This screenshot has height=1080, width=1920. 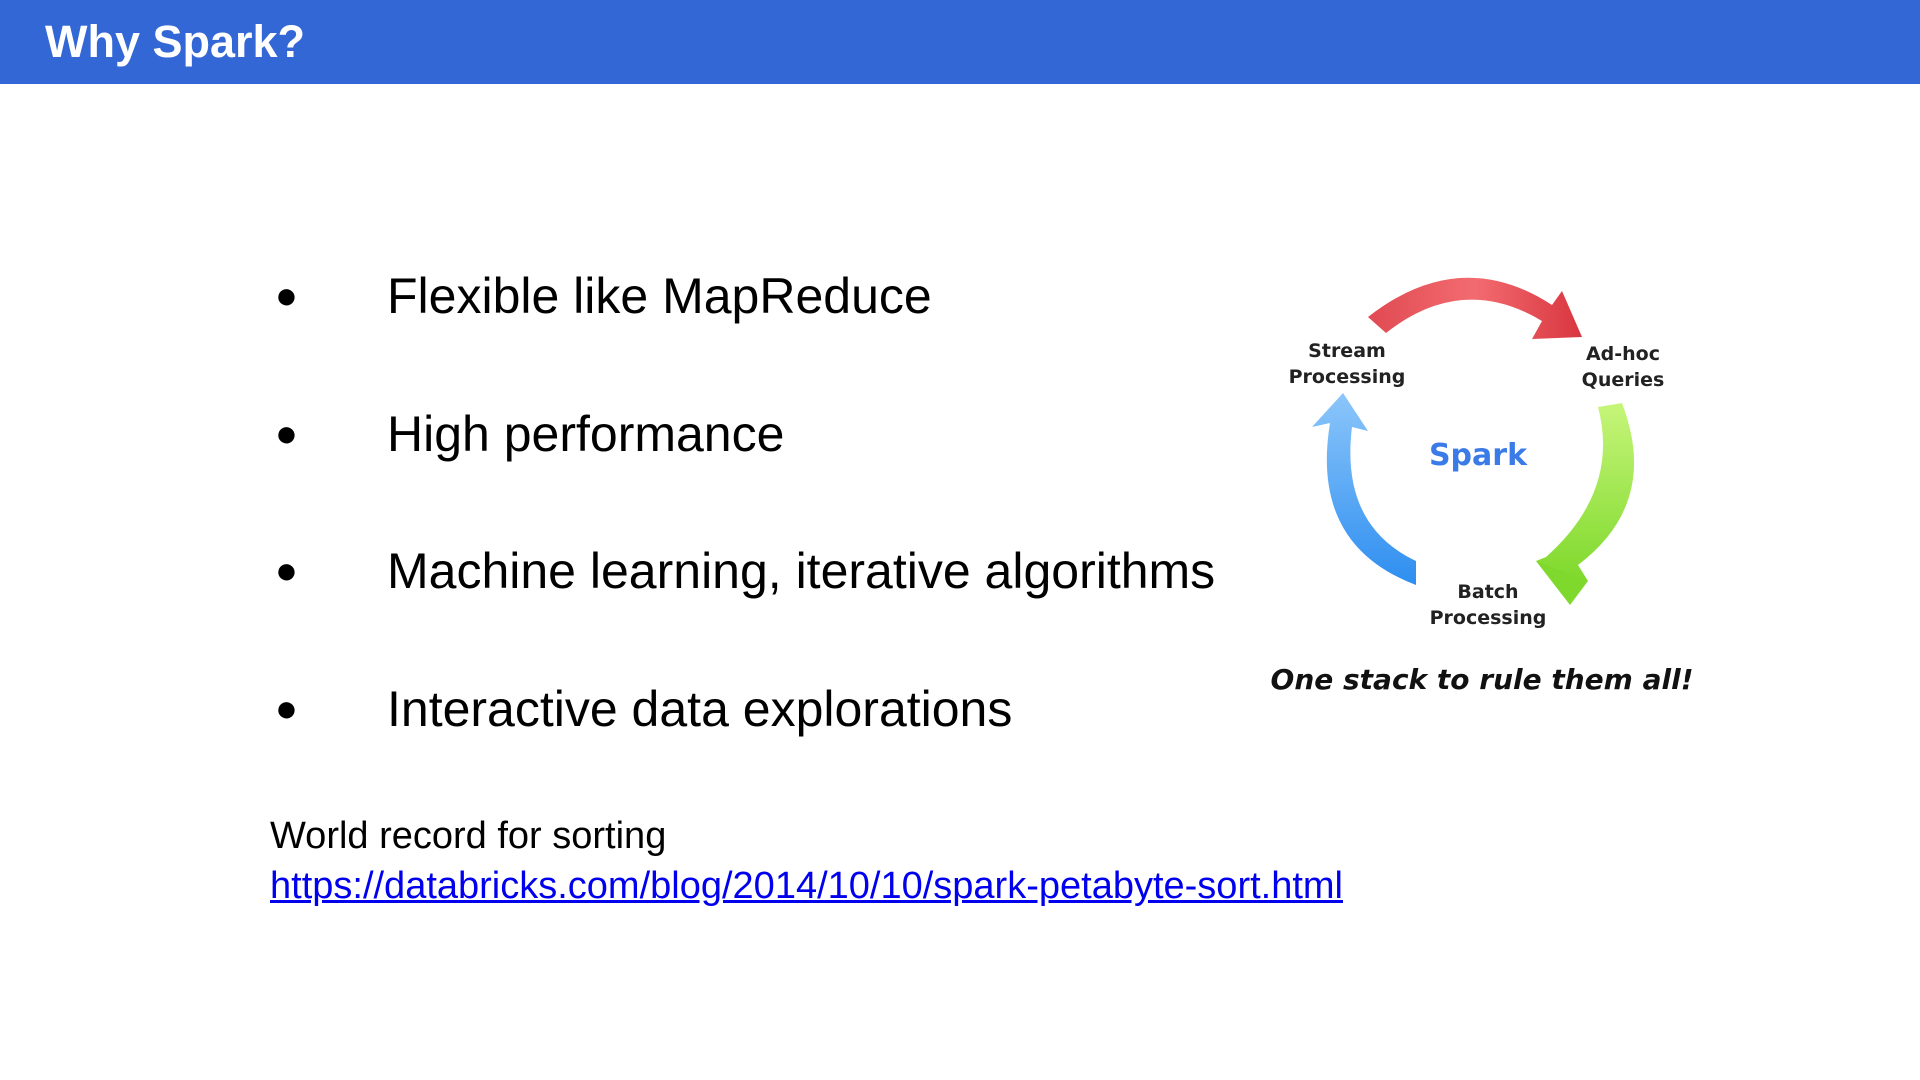 I want to click on blue-arrow-icon, so click(x=1364, y=489).